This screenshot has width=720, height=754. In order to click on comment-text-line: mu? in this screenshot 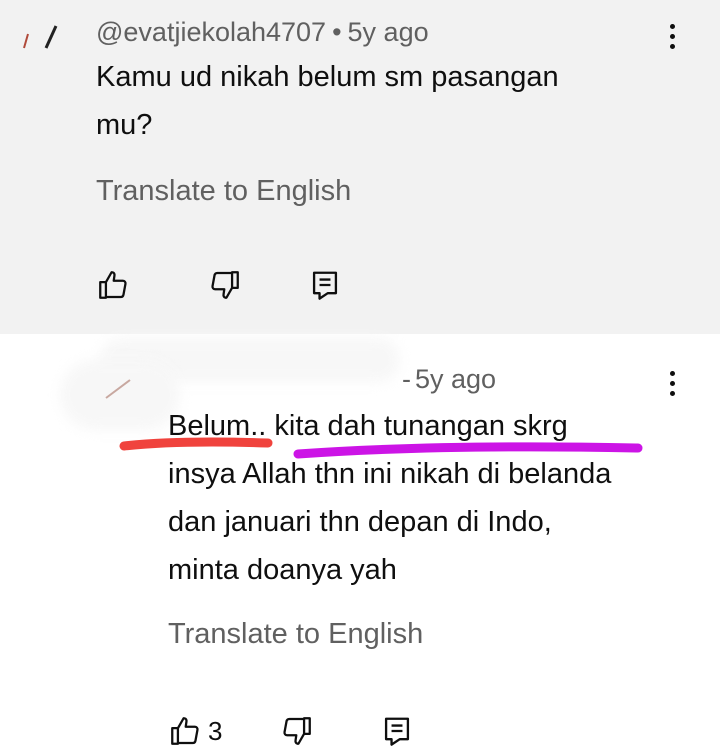, I will do `click(124, 125)`.